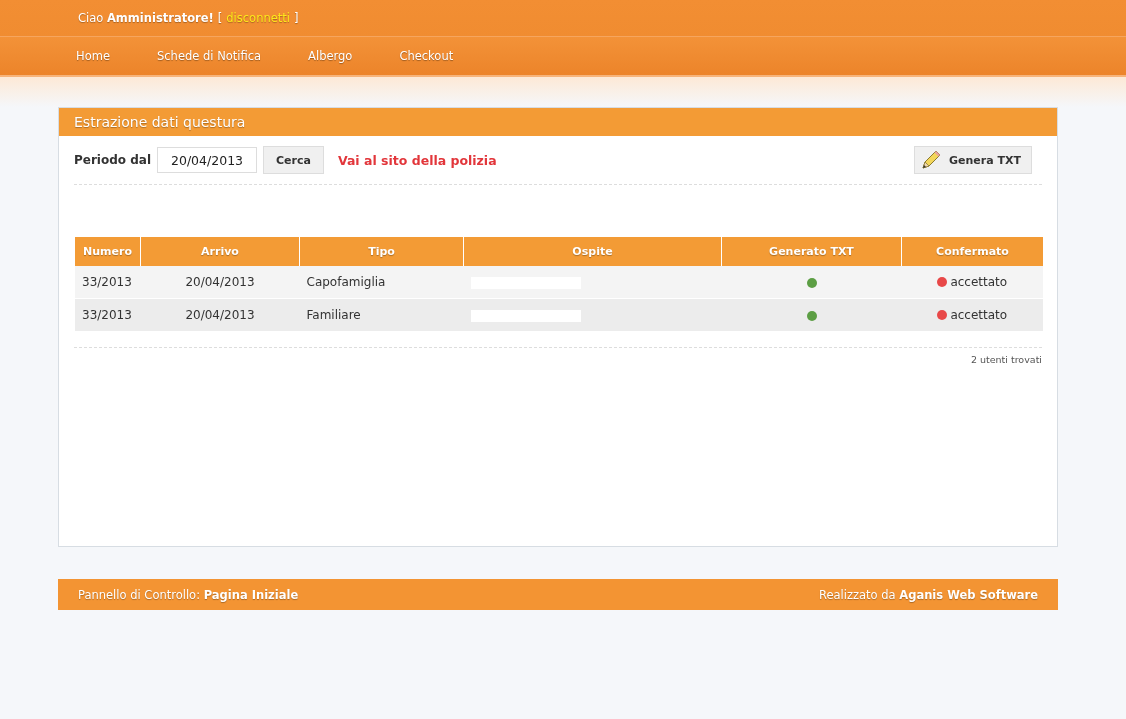  Describe the element at coordinates (381, 314) in the screenshot. I see `table-cell: Familiare` at that location.